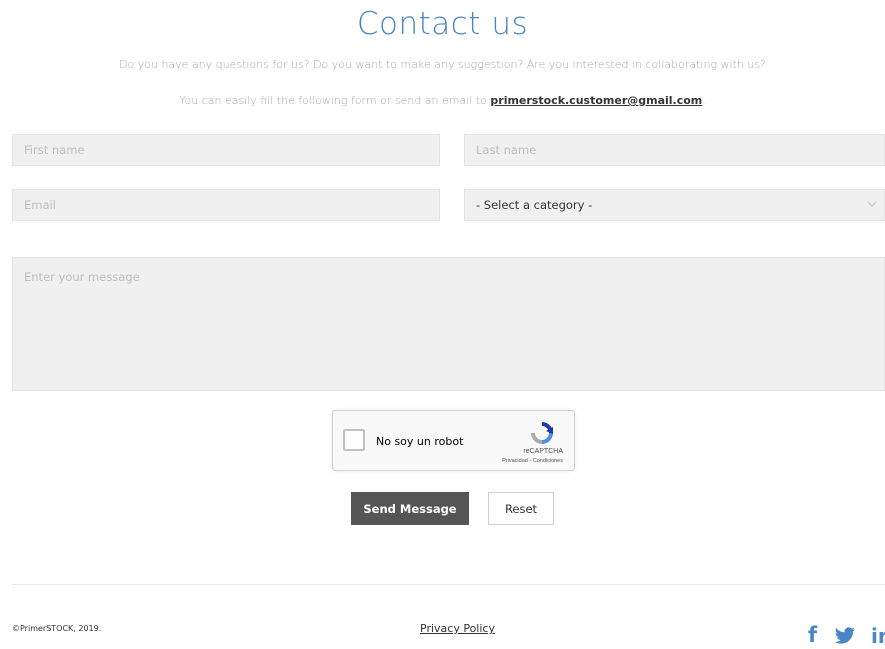 The width and height of the screenshot is (885, 649). What do you see at coordinates (812, 635) in the screenshot?
I see `facebook-icon: f` at bounding box center [812, 635].